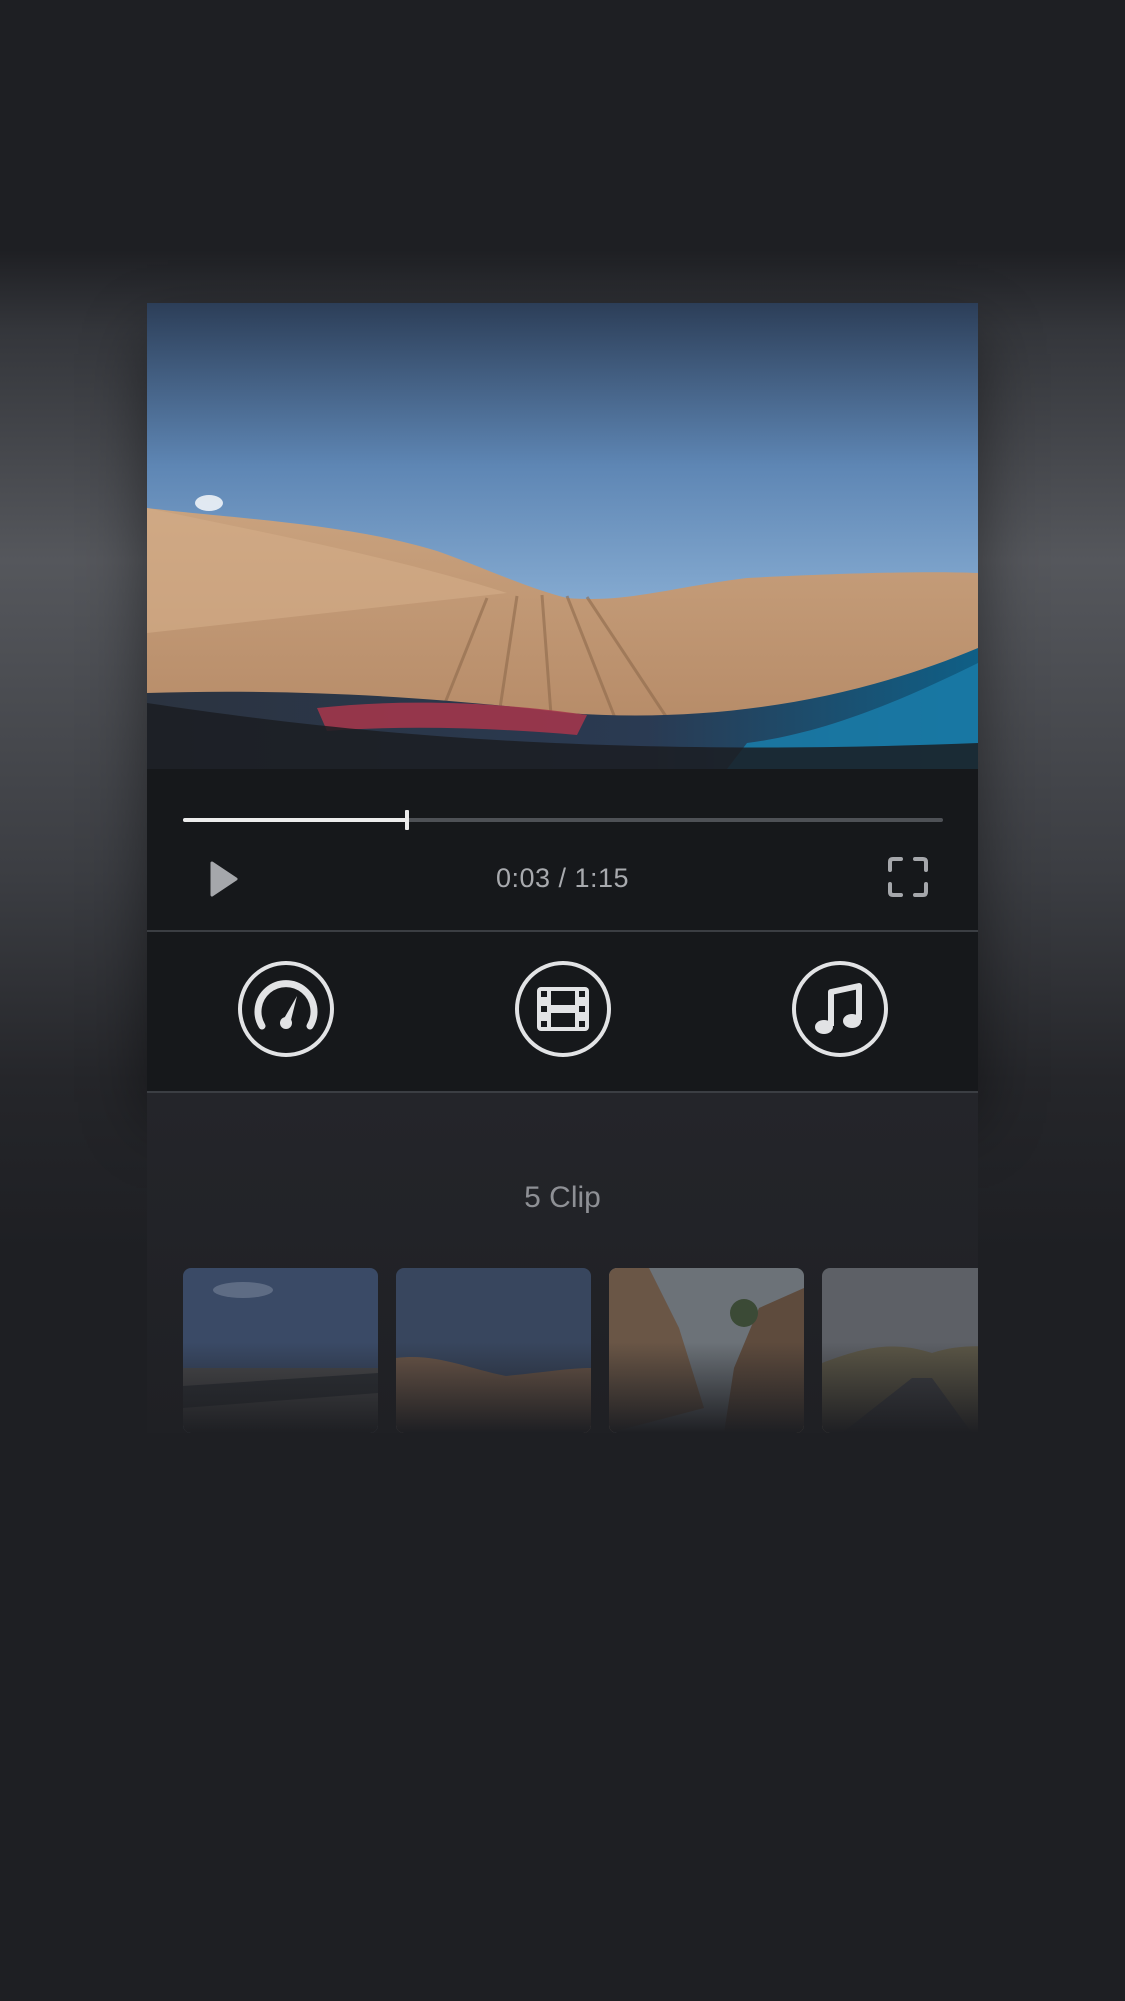  Describe the element at coordinates (562, 878) in the screenshot. I see `playback-time: 0:03 / 1:15` at that location.